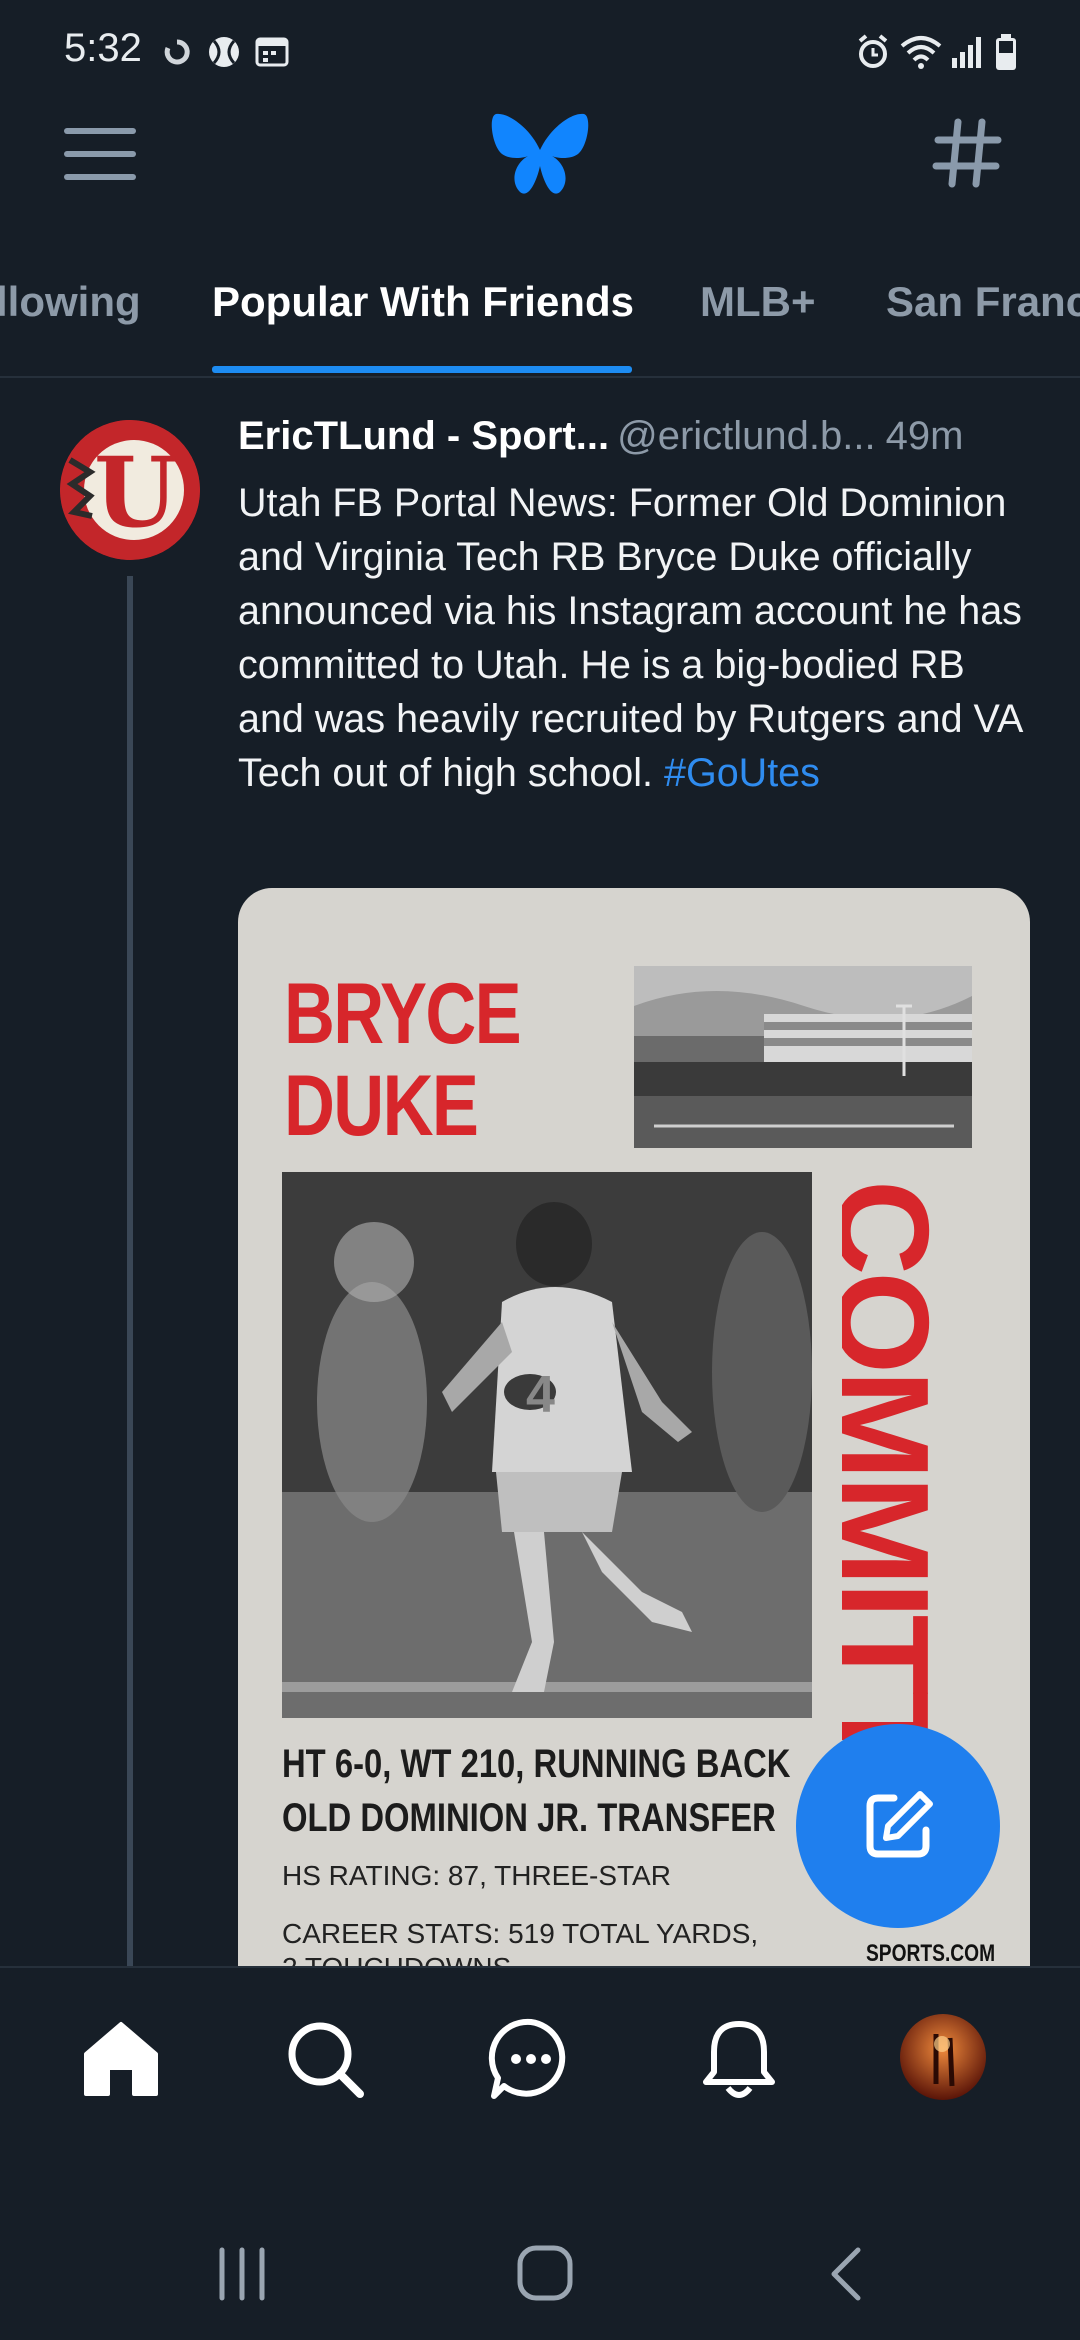  Describe the element at coordinates (272, 52) in the screenshot. I see `calendar-icon` at that location.